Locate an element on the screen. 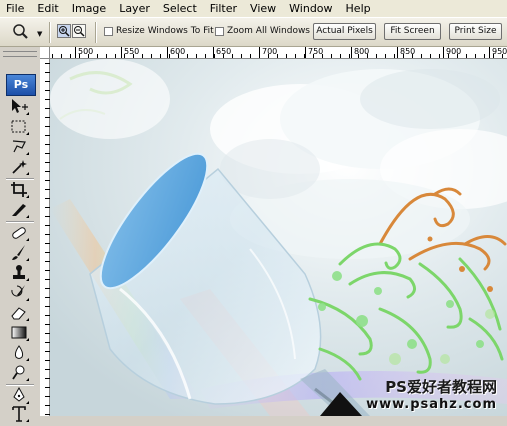  panel-grip is located at coordinates (20, 54).